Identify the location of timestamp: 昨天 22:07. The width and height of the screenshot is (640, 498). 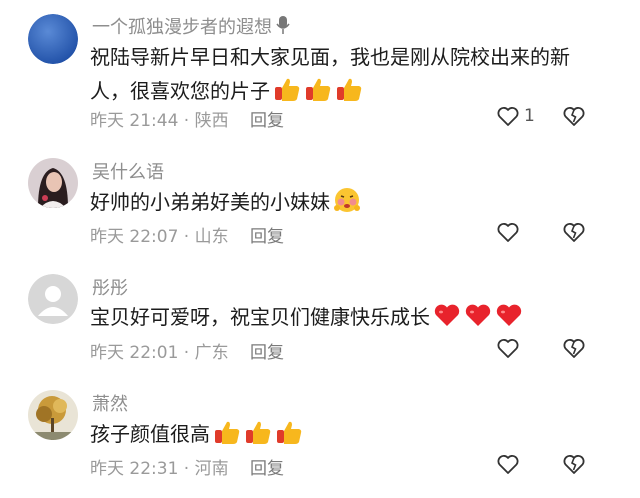
(134, 237).